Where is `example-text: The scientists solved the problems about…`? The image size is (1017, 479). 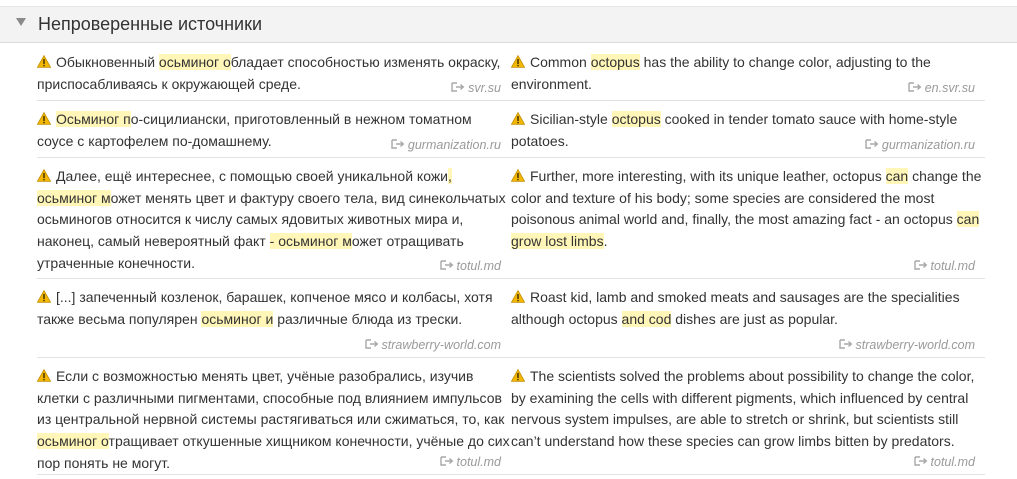
example-text: The scientists solved the problems about… is located at coordinates (748, 409).